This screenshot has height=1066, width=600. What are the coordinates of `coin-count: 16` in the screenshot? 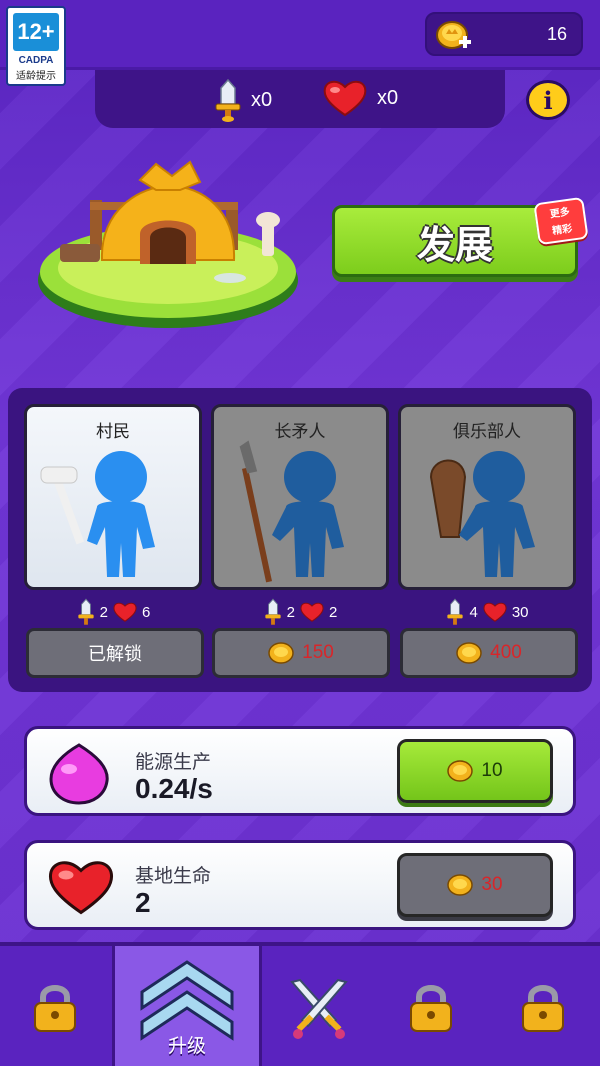 It's located at (556, 34).